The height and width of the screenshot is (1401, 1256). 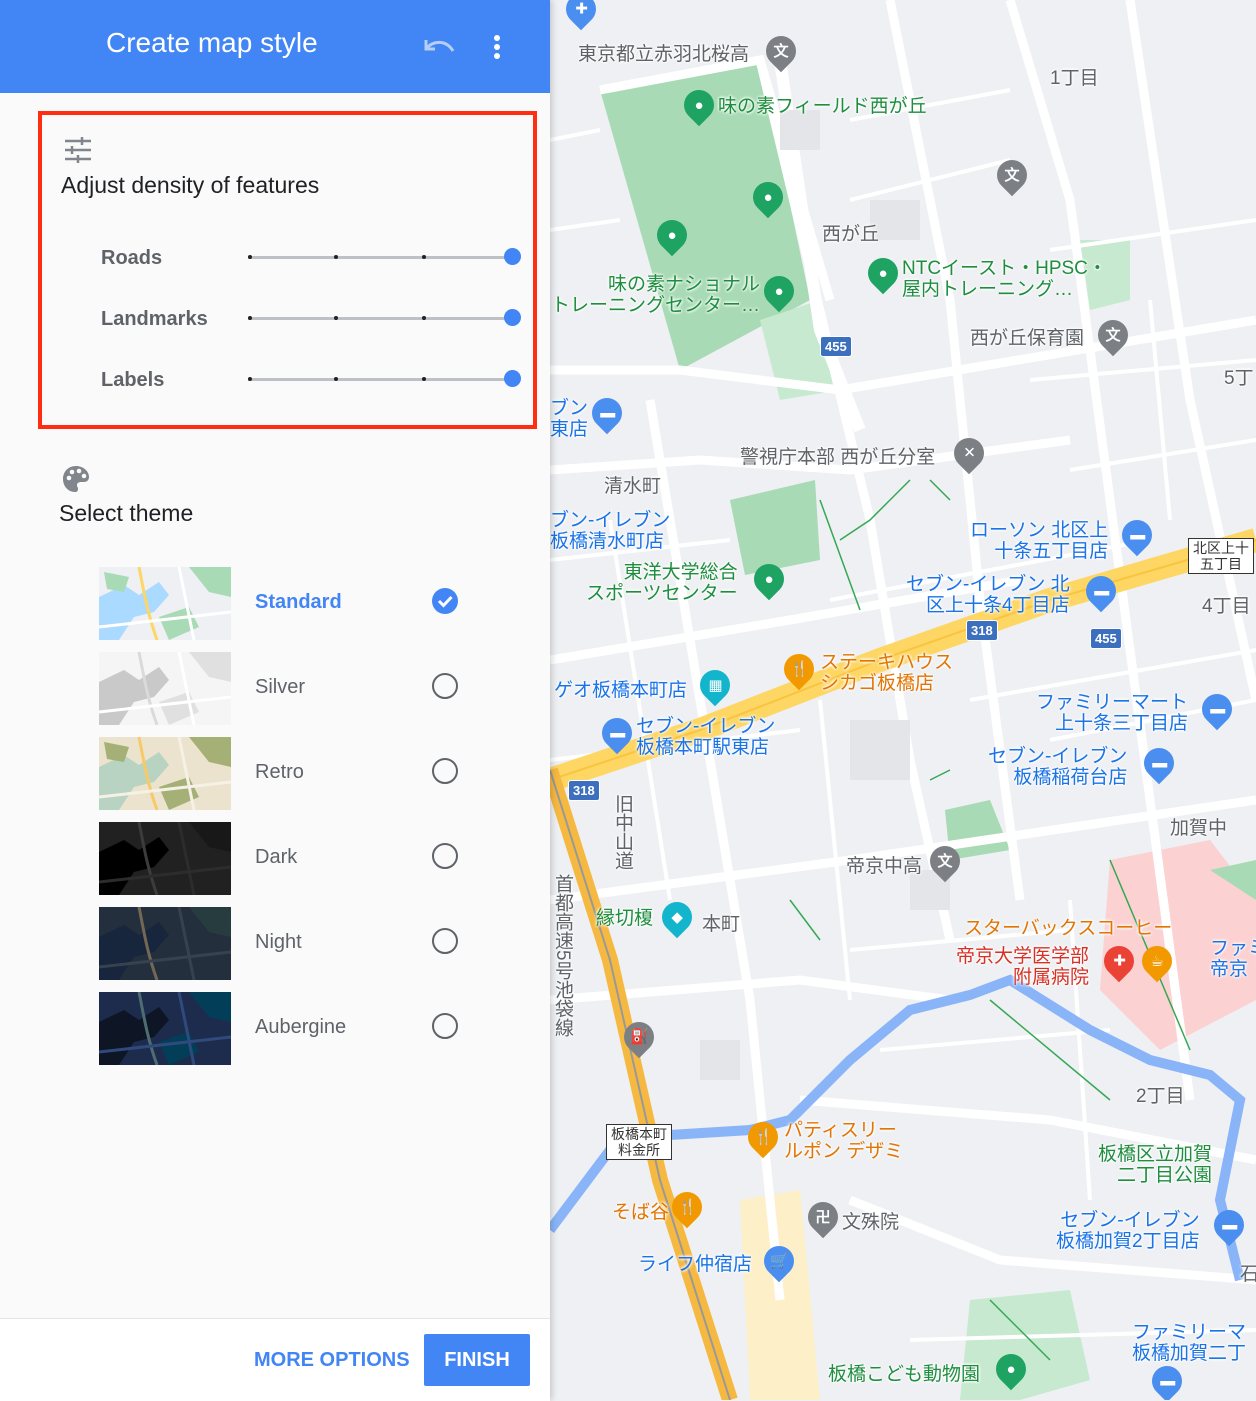 What do you see at coordinates (851, 234) in the screenshot?
I see `map-label: 西が丘` at bounding box center [851, 234].